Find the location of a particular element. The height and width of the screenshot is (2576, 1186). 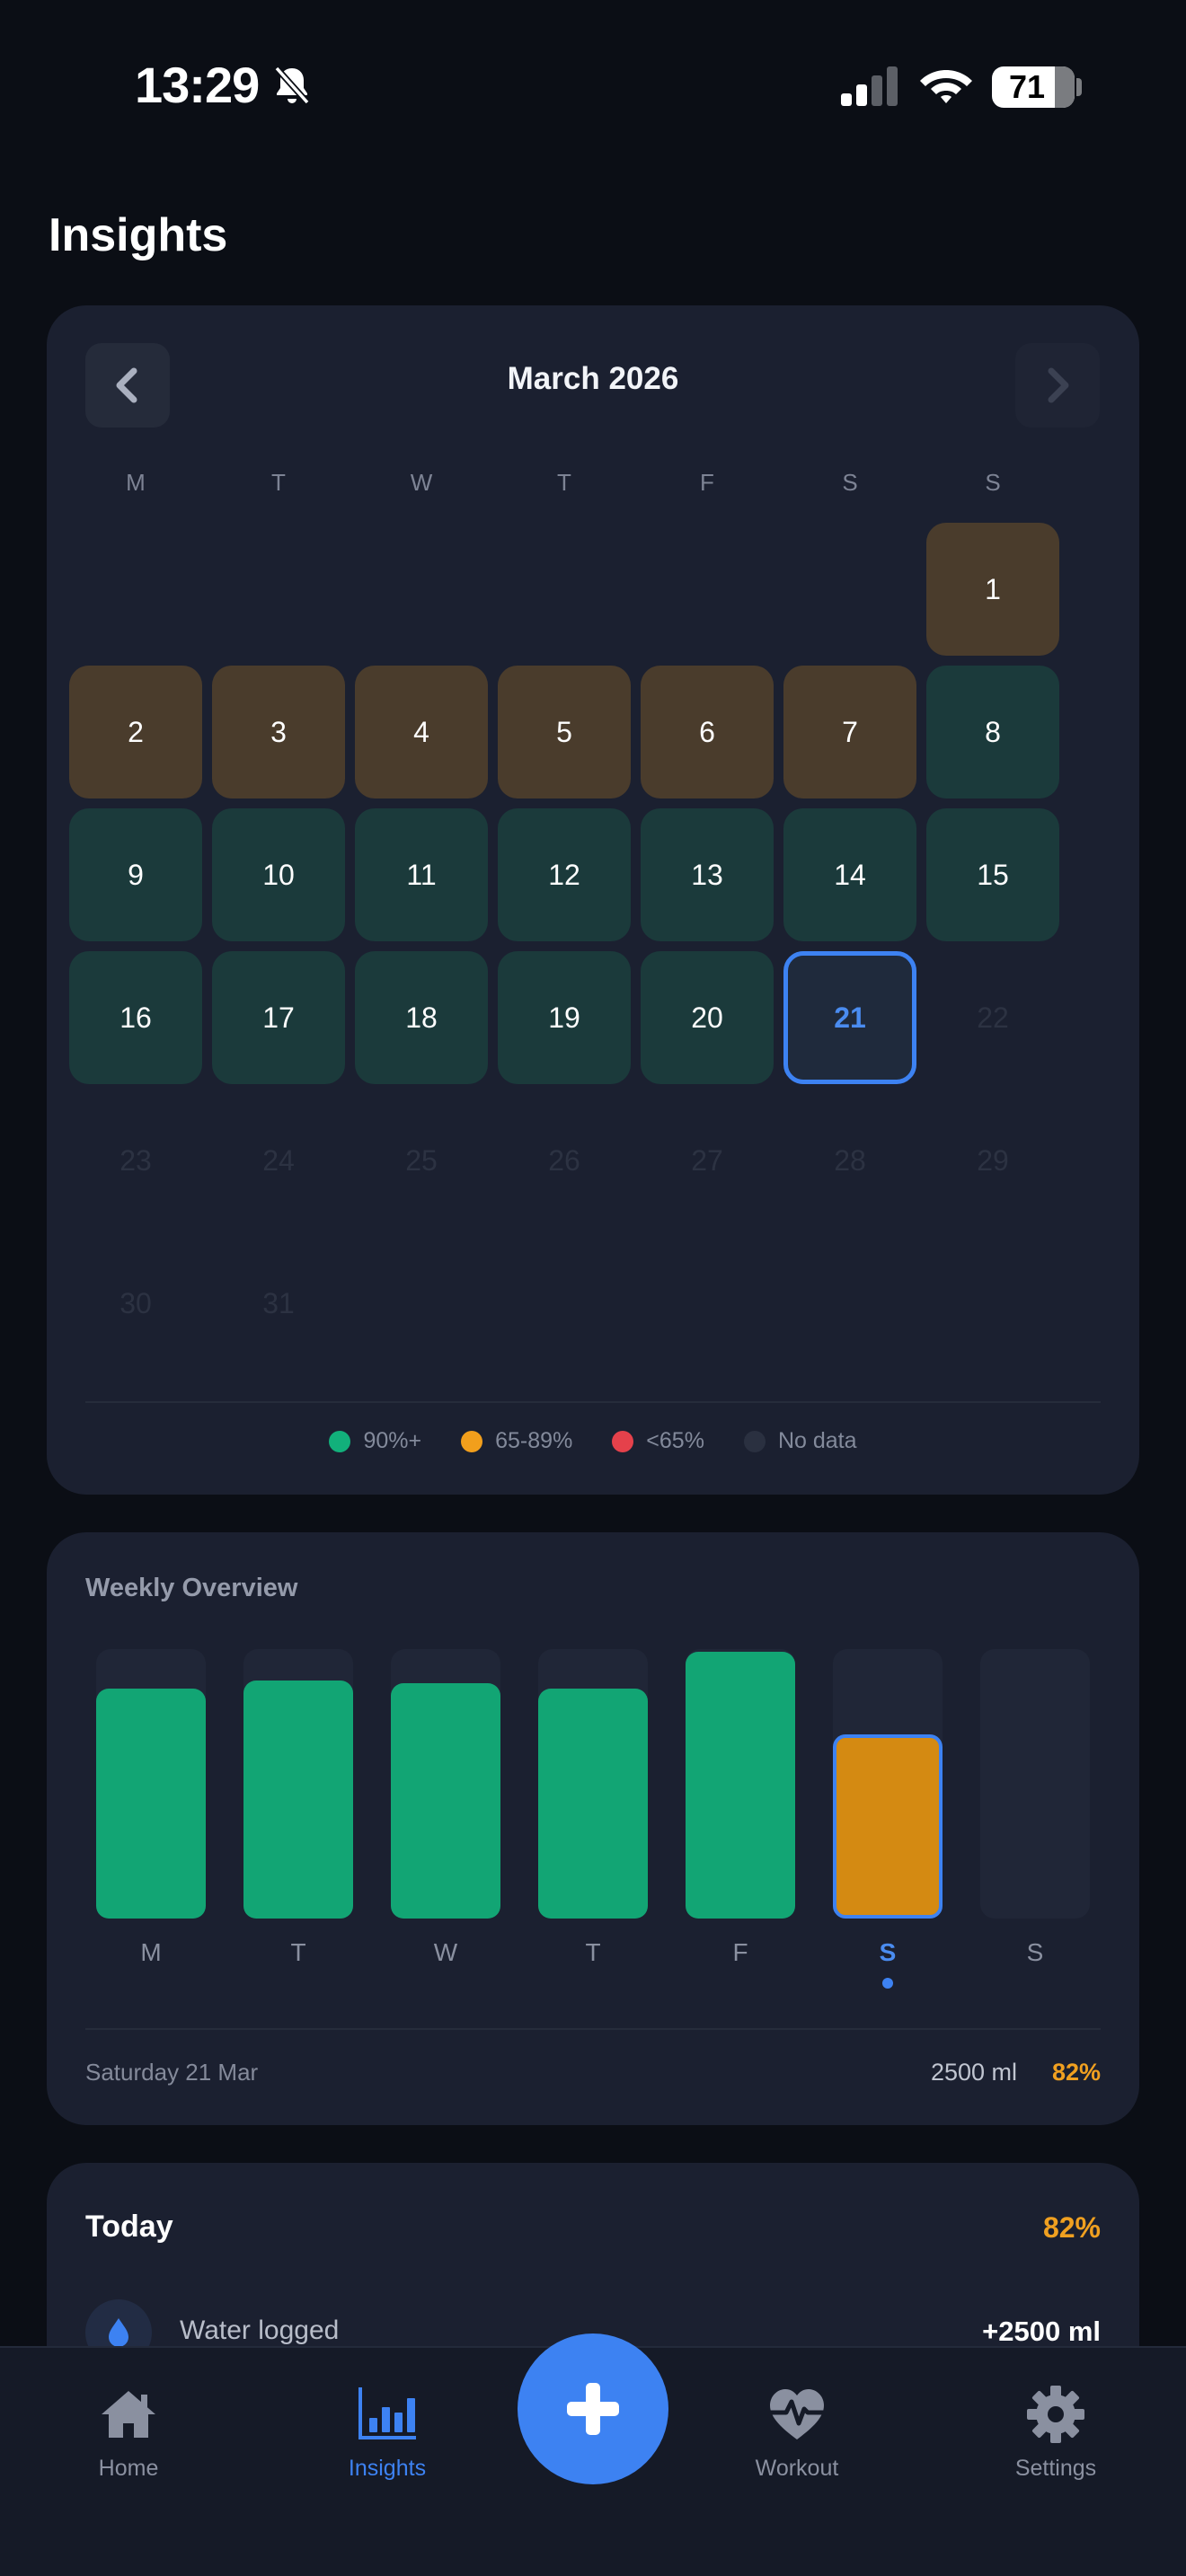

chevron-right-icon is located at coordinates (1058, 385).